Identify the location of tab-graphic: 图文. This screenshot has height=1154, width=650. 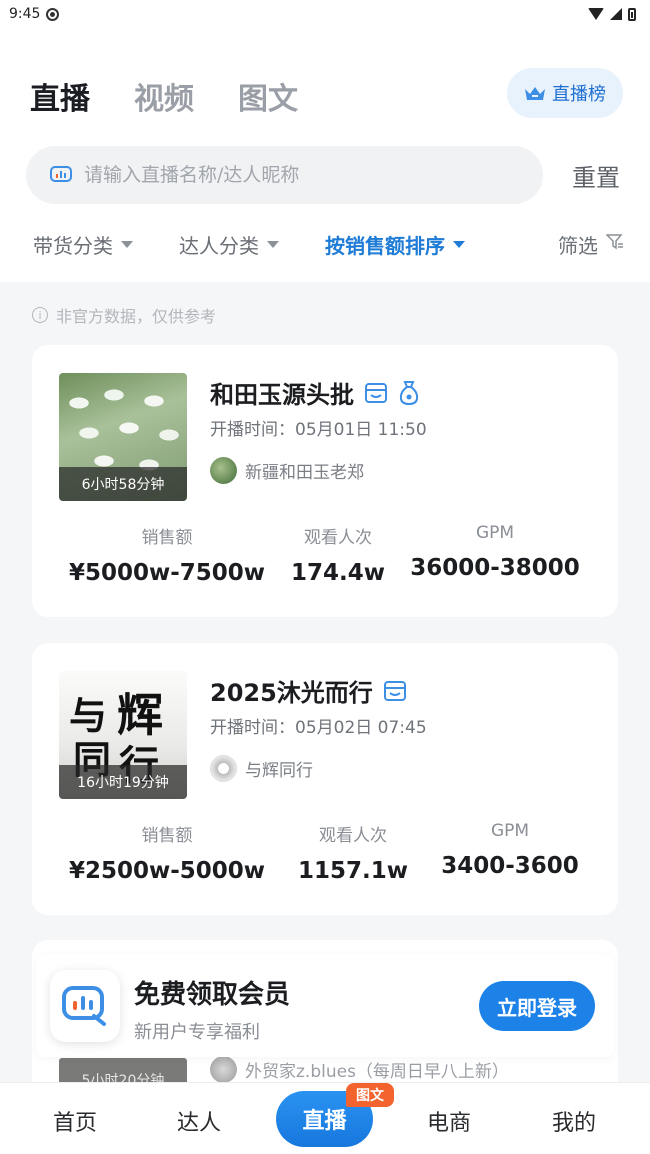
(268, 96).